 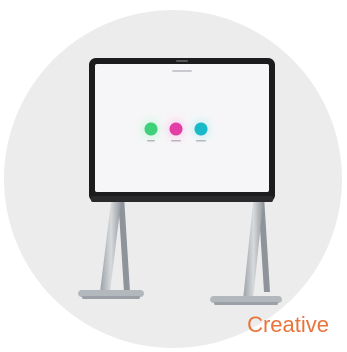 I want to click on stand-foot-left, so click(x=111, y=293).